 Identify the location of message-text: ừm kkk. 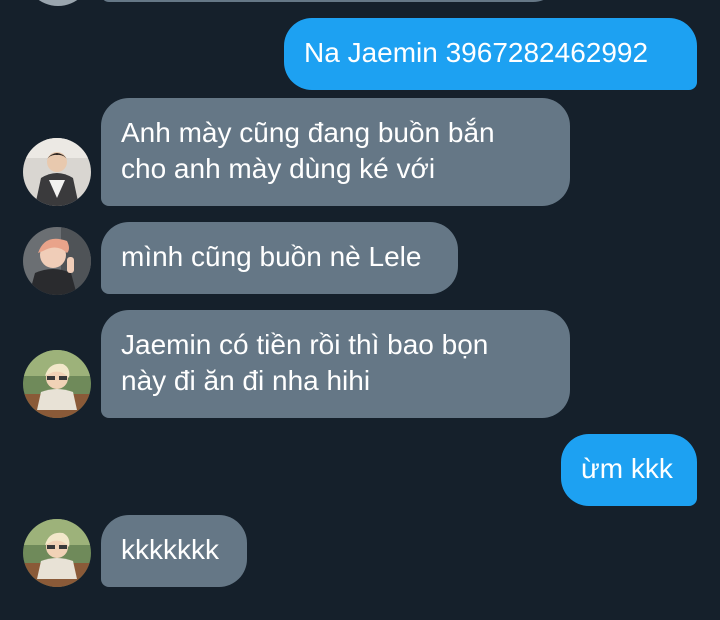
(627, 468).